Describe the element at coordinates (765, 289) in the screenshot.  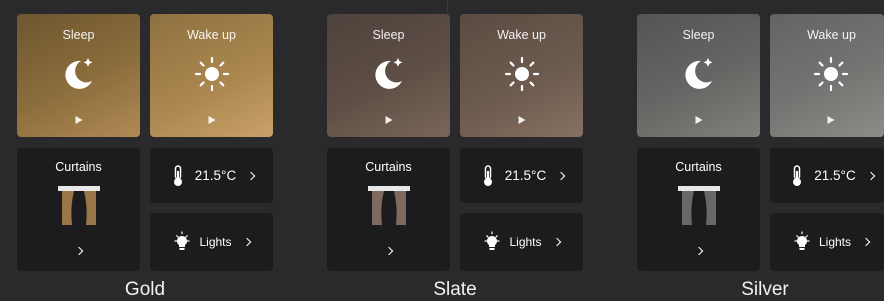
I see `theme-caption: Silver` at that location.